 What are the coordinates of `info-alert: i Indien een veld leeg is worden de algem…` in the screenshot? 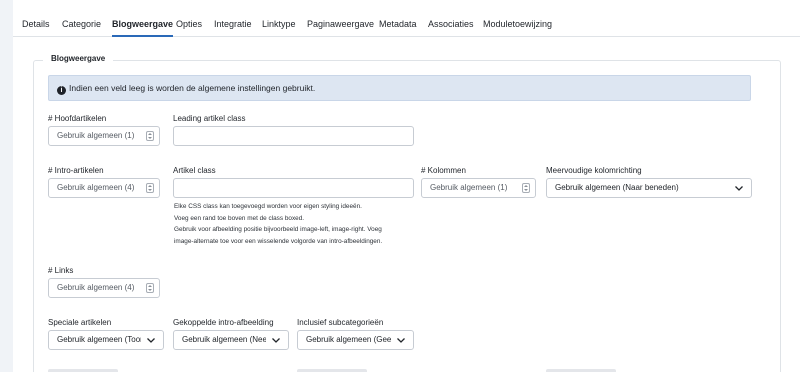 It's located at (399, 88).